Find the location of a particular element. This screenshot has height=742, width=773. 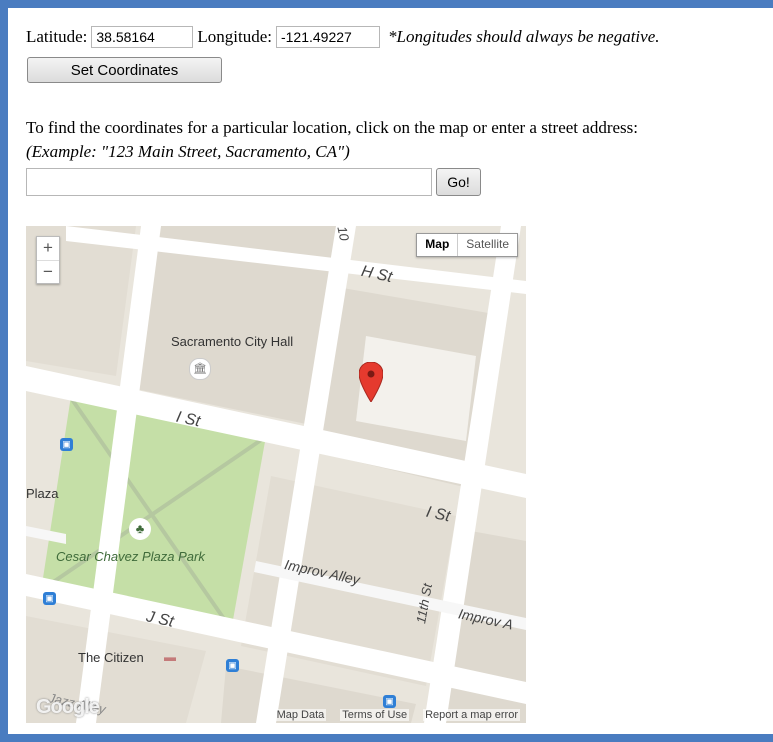

tree-icon: ♣ is located at coordinates (140, 529).